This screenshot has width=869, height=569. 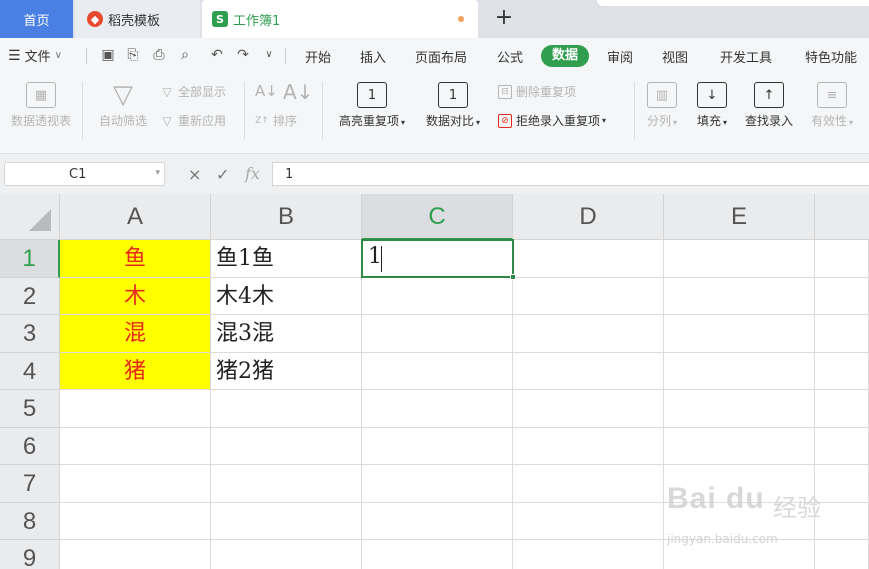 I want to click on cell-b4: 猪2猪, so click(x=286, y=371).